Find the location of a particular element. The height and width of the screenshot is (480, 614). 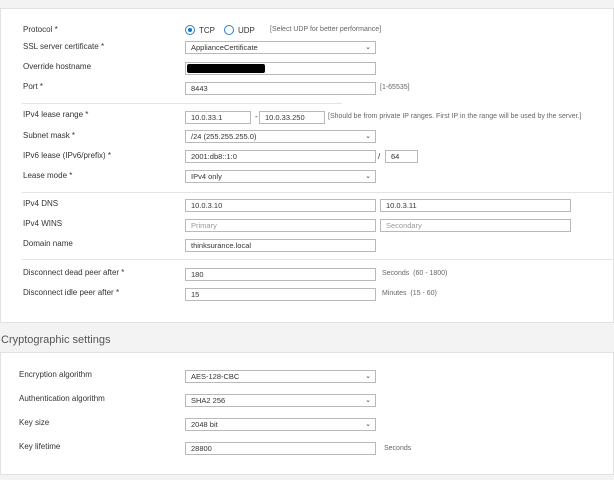

ipv4-wins-secondary-placeholder: Secondary is located at coordinates (404, 225).